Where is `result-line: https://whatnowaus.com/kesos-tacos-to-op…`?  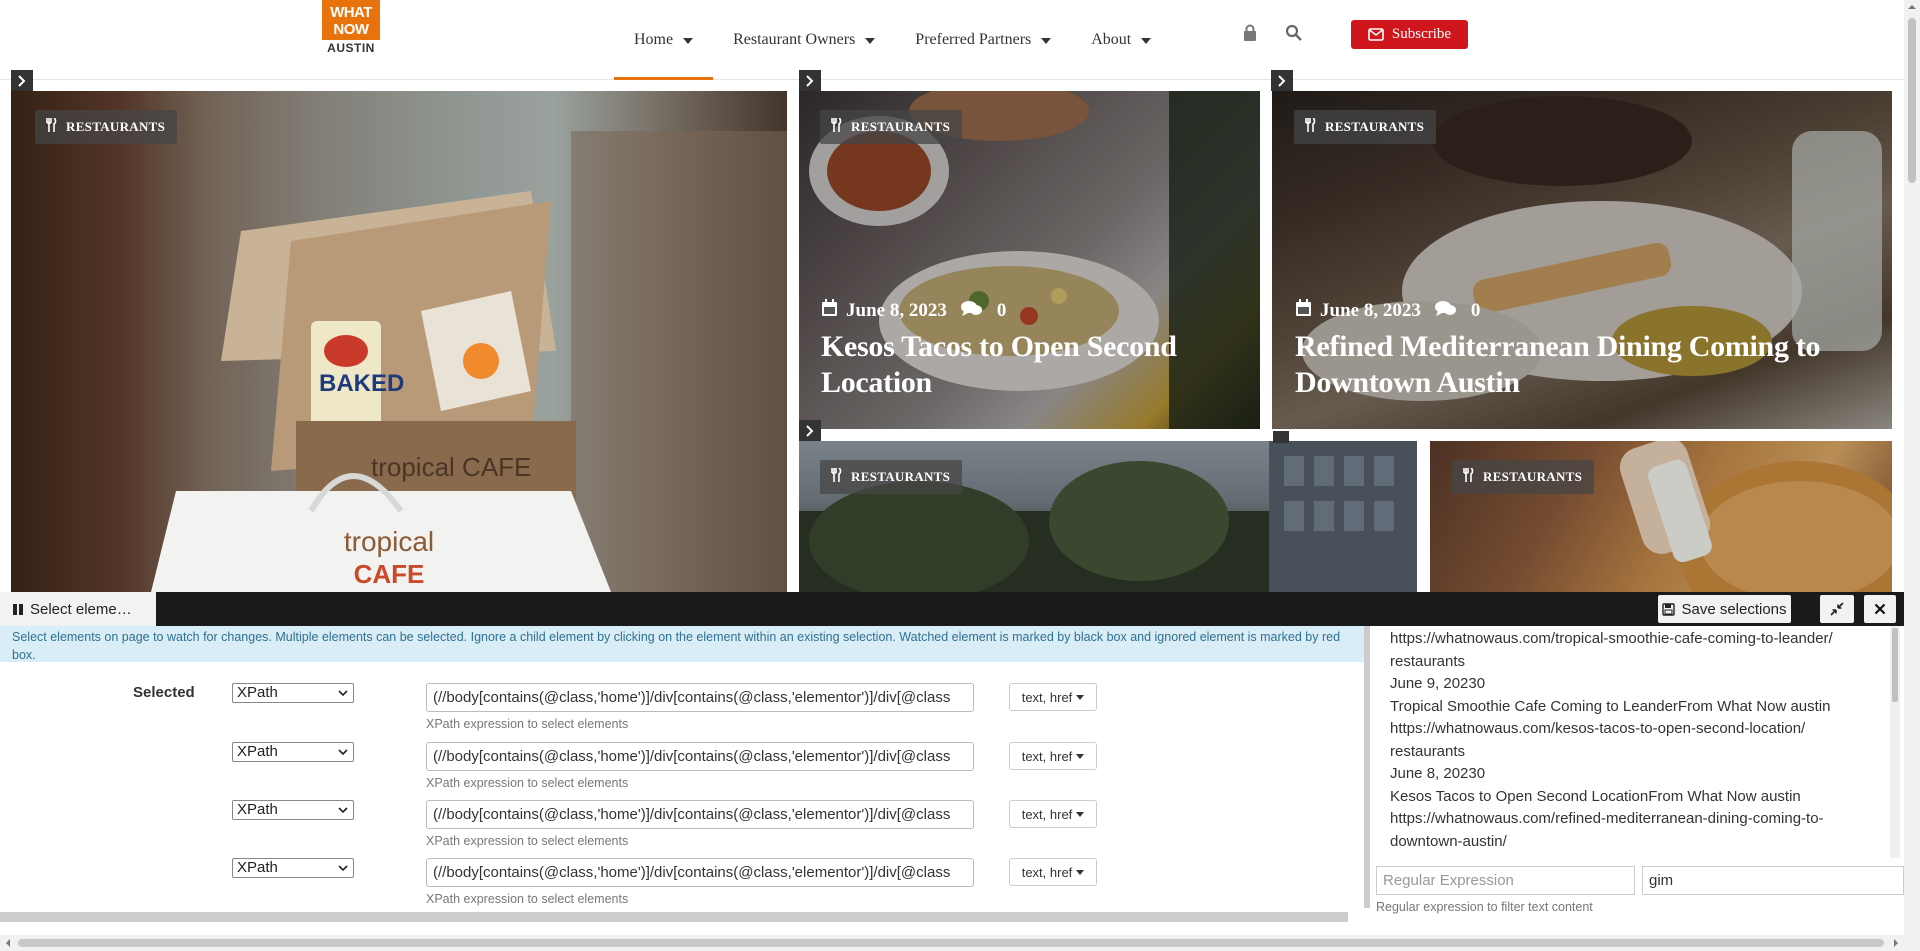 result-line: https://whatnowaus.com/kesos-tacos-to-op… is located at coordinates (1598, 728).